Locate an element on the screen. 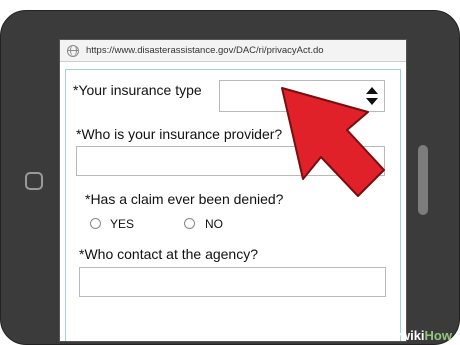  wikihow-wiki: wiki is located at coordinates (412, 335).